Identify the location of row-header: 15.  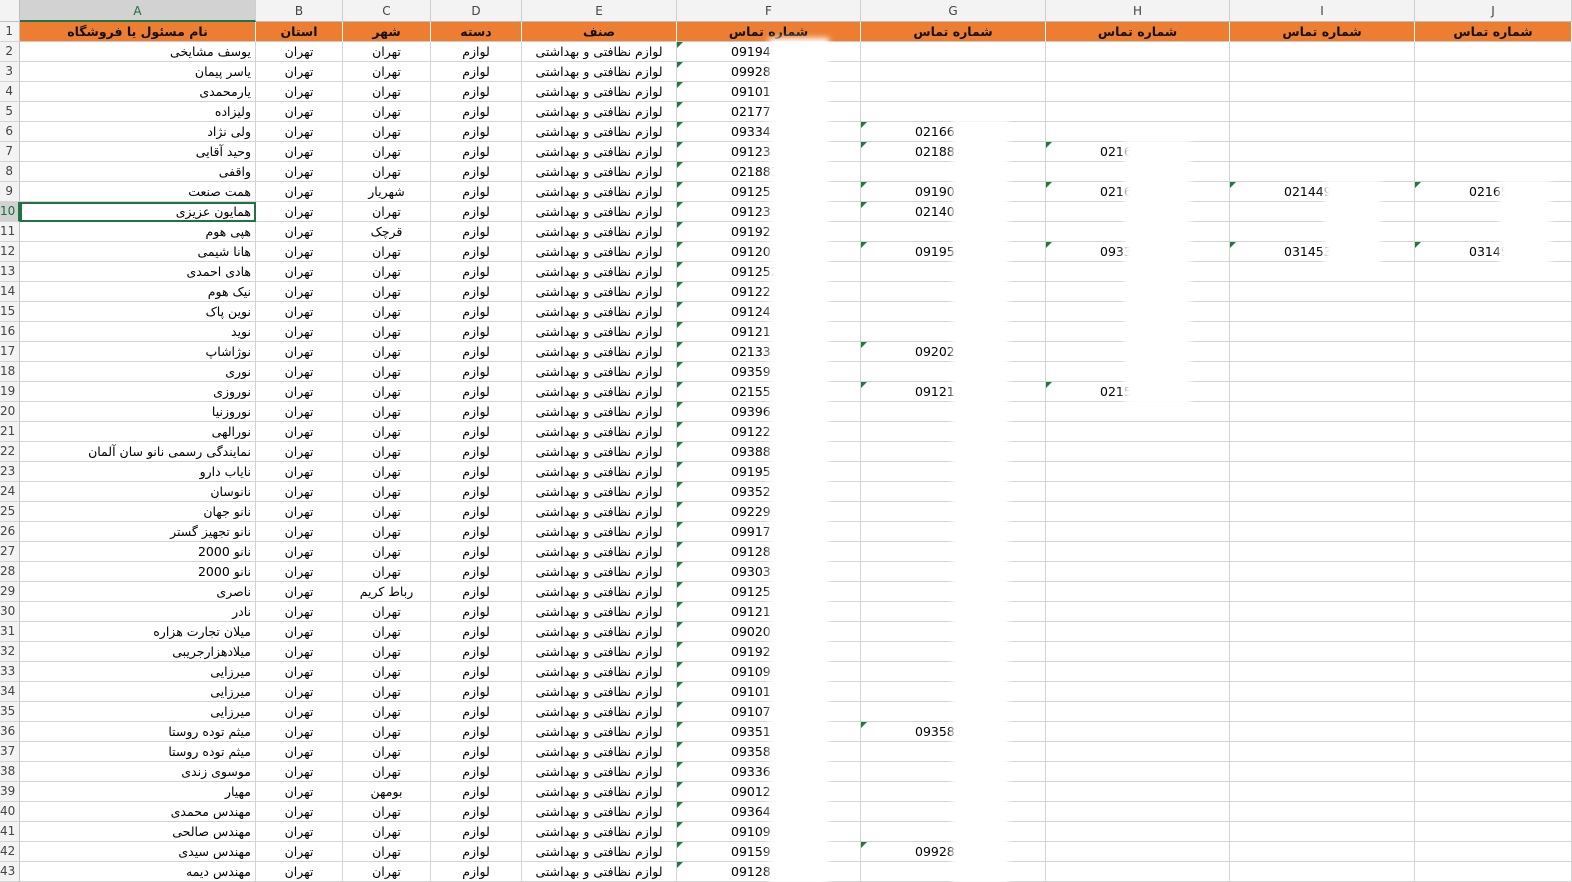
(10, 312).